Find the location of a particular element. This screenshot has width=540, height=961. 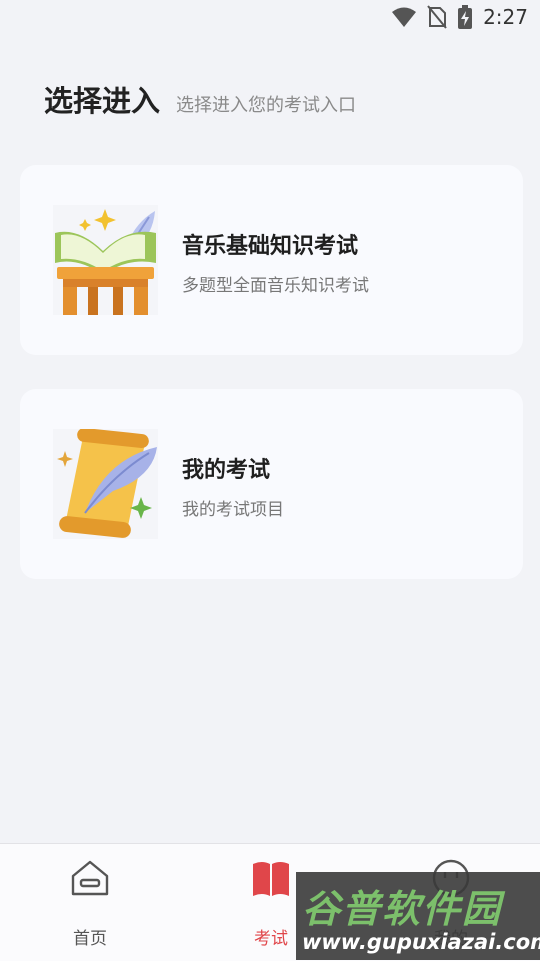

card-title: 音乐基础知识考试 is located at coordinates (270, 246).